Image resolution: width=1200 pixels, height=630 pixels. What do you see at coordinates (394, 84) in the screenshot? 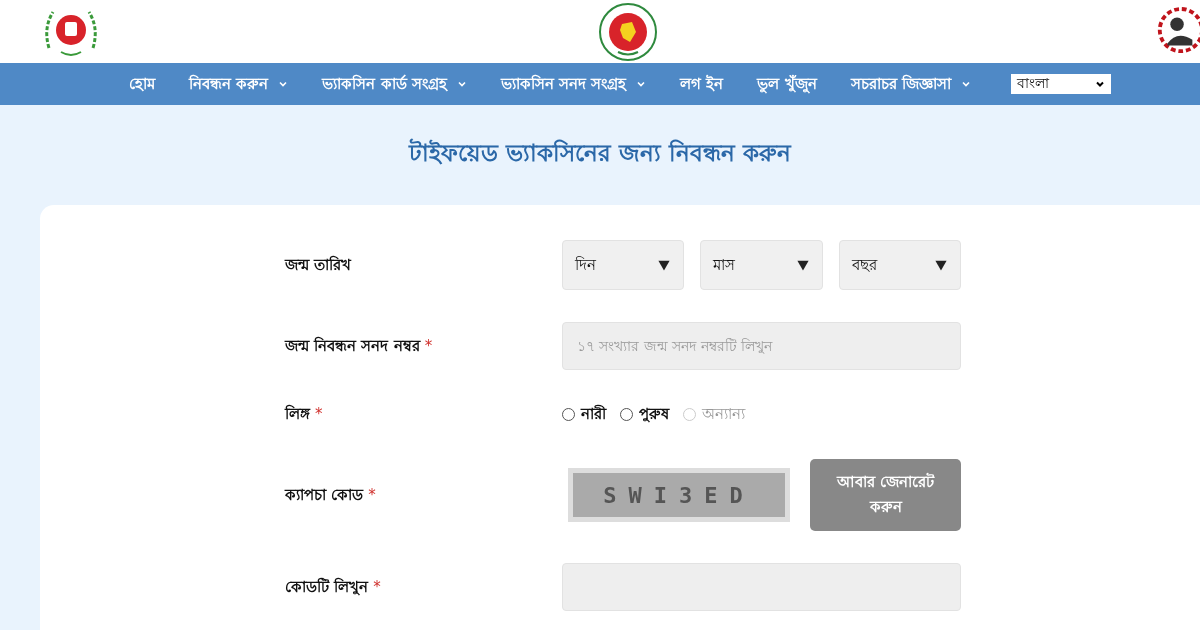
I see `nav-dropdown: ভ্যাকসিন কার্ড সংগ্রহ` at bounding box center [394, 84].